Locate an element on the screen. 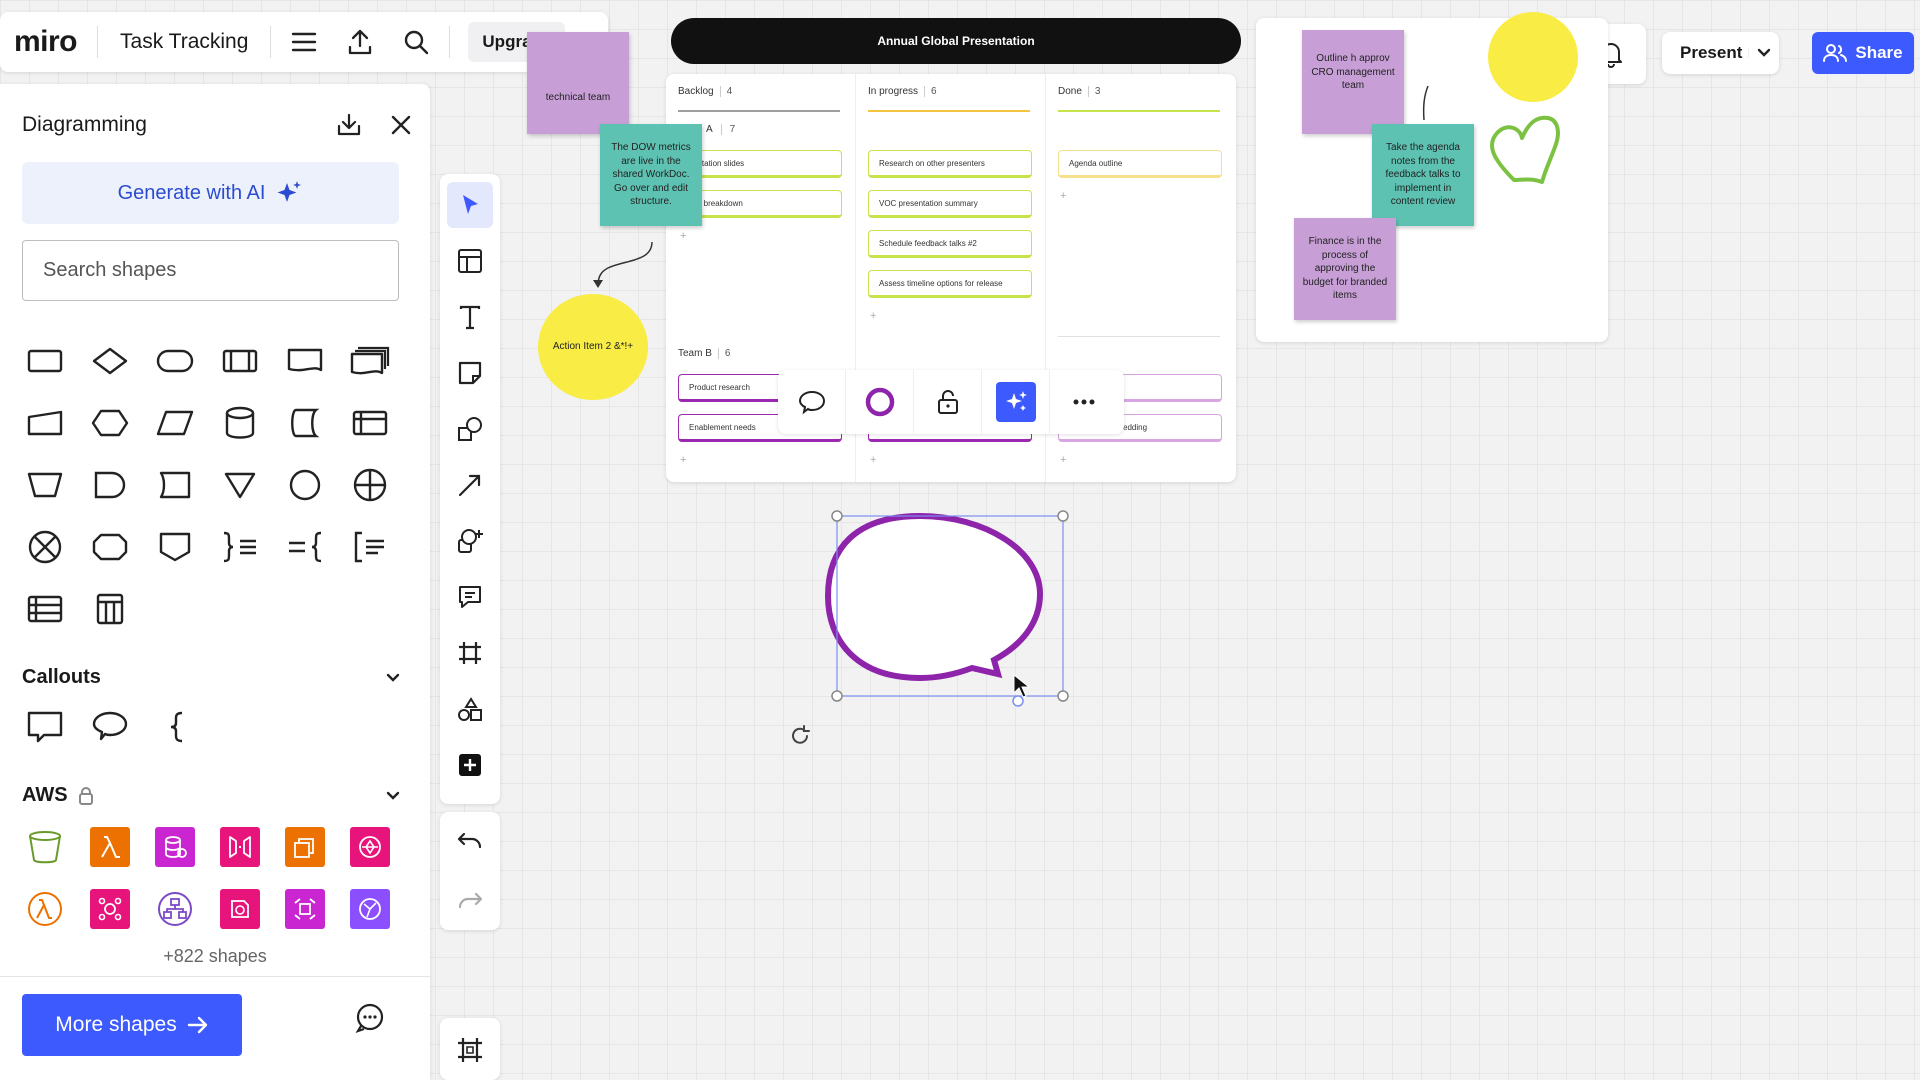 The height and width of the screenshot is (1080, 1920). preparation-rounded-shape-icon is located at coordinates (110, 547).